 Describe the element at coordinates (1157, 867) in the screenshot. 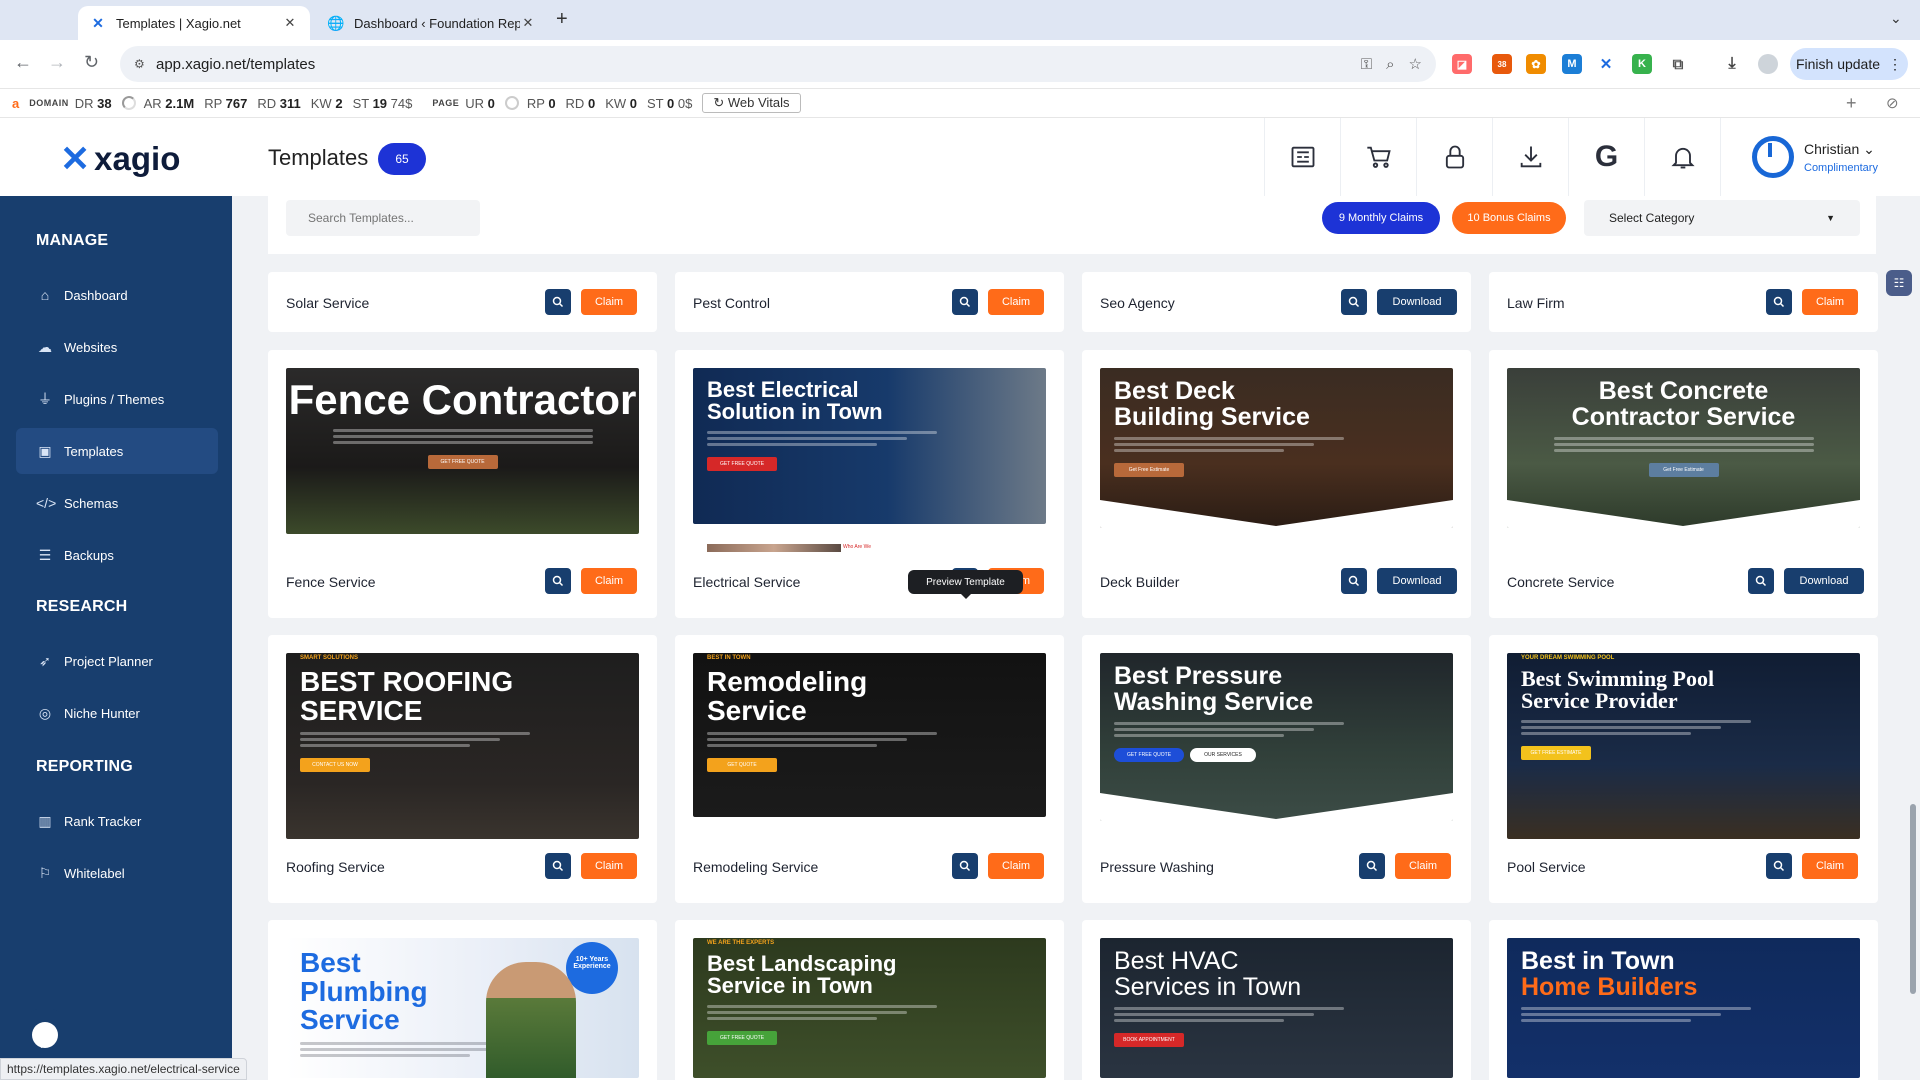

I see `template-name: Pressure Washing` at that location.